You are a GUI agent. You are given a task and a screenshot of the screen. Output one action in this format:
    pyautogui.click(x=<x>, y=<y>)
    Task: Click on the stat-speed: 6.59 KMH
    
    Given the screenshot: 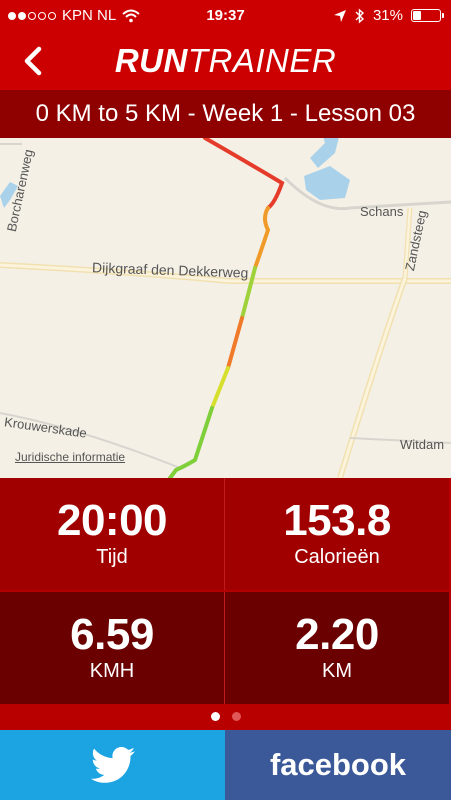 What is the action you would take?
    pyautogui.click(x=112, y=648)
    